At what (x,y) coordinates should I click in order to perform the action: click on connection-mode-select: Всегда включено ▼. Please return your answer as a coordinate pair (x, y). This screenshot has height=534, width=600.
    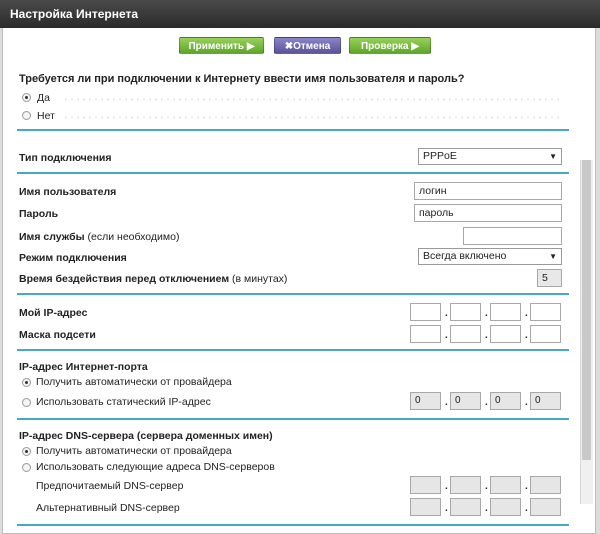
    Looking at the image, I should click on (490, 256).